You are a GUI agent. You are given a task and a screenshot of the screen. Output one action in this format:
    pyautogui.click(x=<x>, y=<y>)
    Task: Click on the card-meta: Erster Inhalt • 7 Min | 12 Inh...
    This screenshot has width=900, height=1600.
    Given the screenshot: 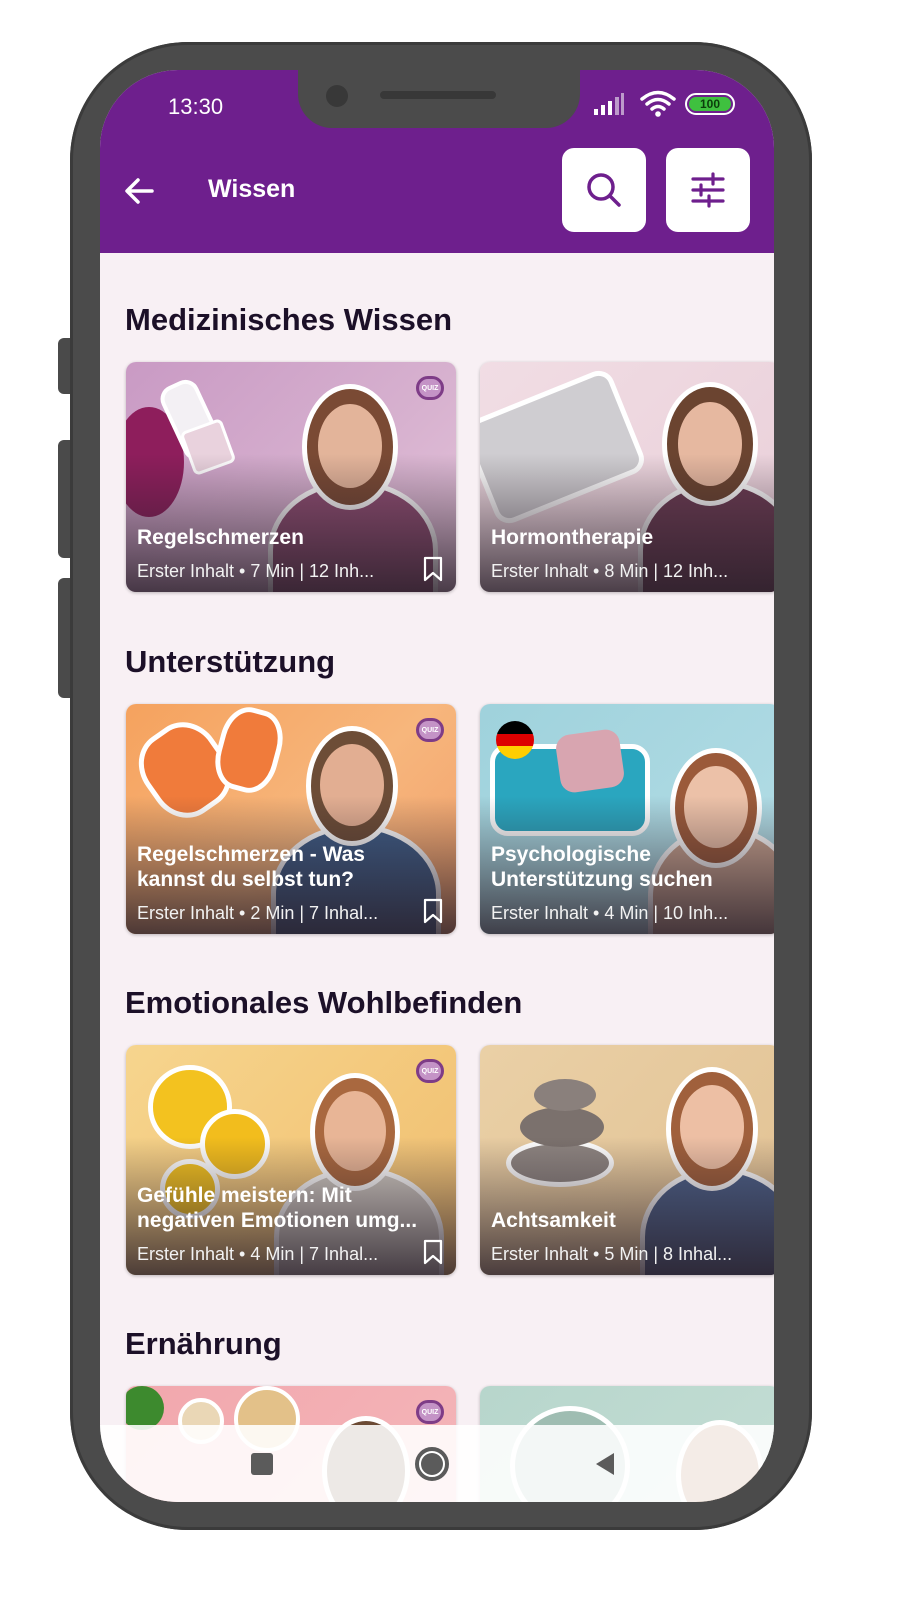 What is the action you would take?
    pyautogui.click(x=256, y=571)
    